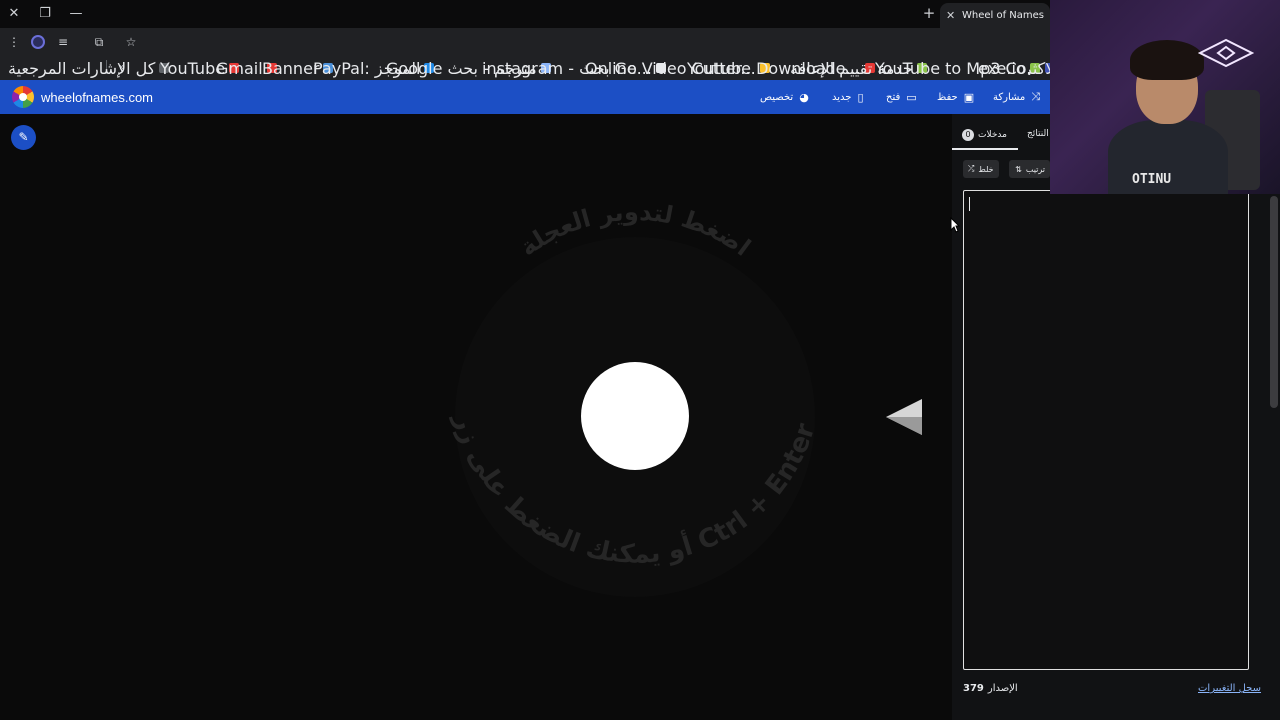 The image size is (1280, 720). Describe the element at coordinates (1274, 302) in the screenshot. I see `entries-scrollbar` at that location.